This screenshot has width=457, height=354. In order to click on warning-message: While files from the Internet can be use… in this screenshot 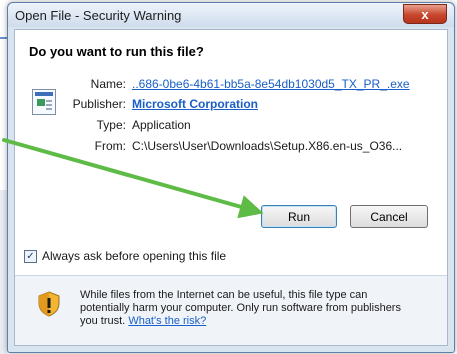, I will do `click(245, 308)`.